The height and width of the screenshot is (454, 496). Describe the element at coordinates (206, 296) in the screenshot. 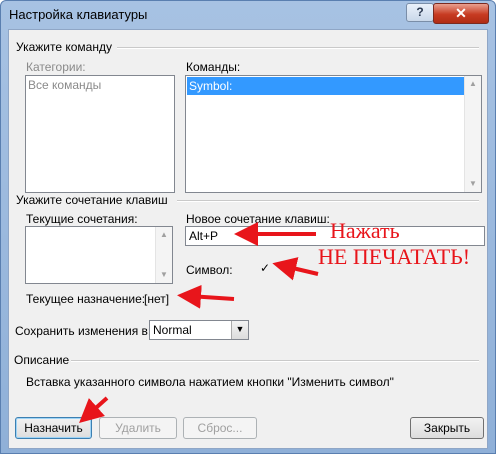

I see `arrow-to-assignment` at that location.